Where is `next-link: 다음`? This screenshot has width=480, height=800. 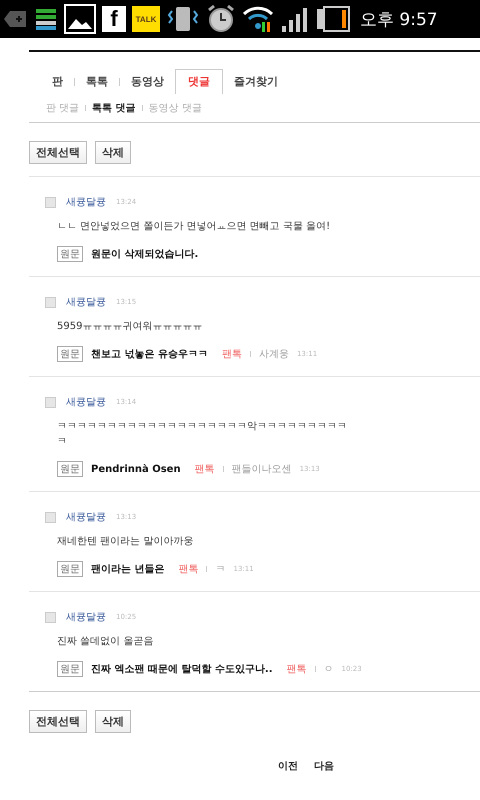
next-link: 다음 is located at coordinates (324, 766).